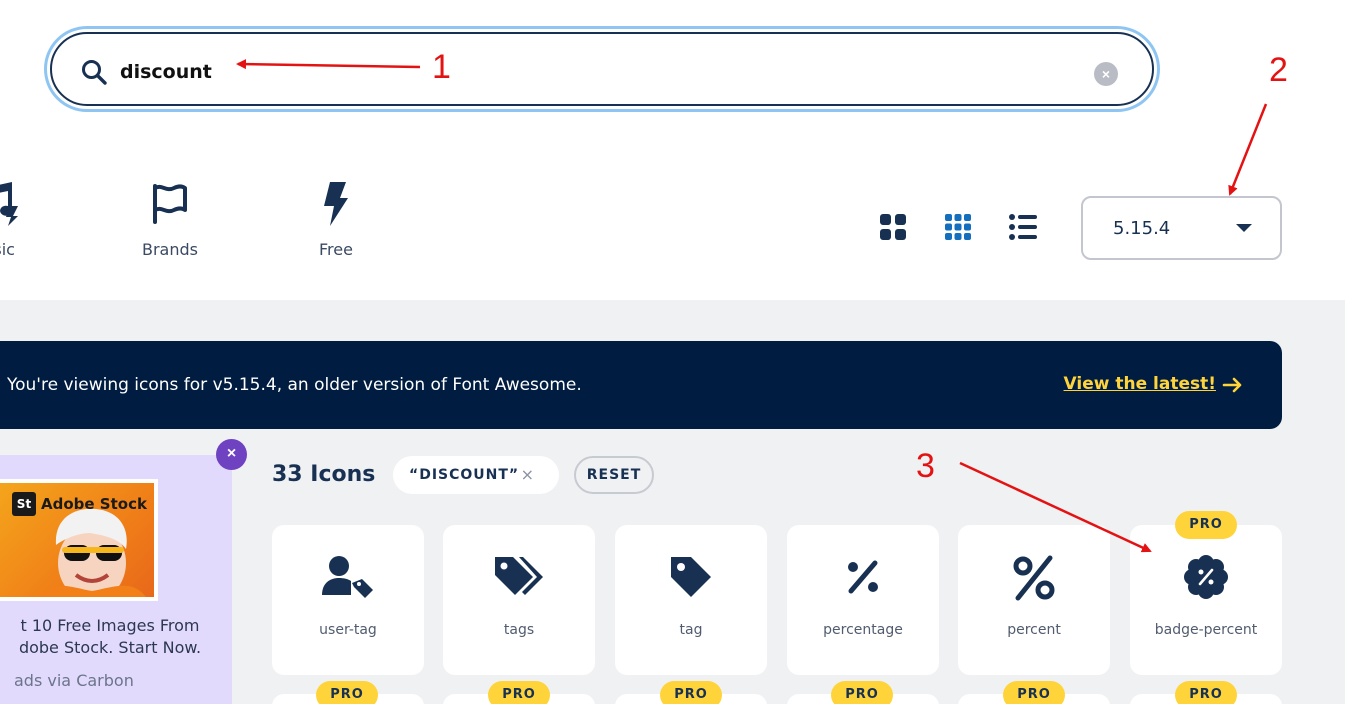  I want to click on search-box: ×, so click(602, 69).